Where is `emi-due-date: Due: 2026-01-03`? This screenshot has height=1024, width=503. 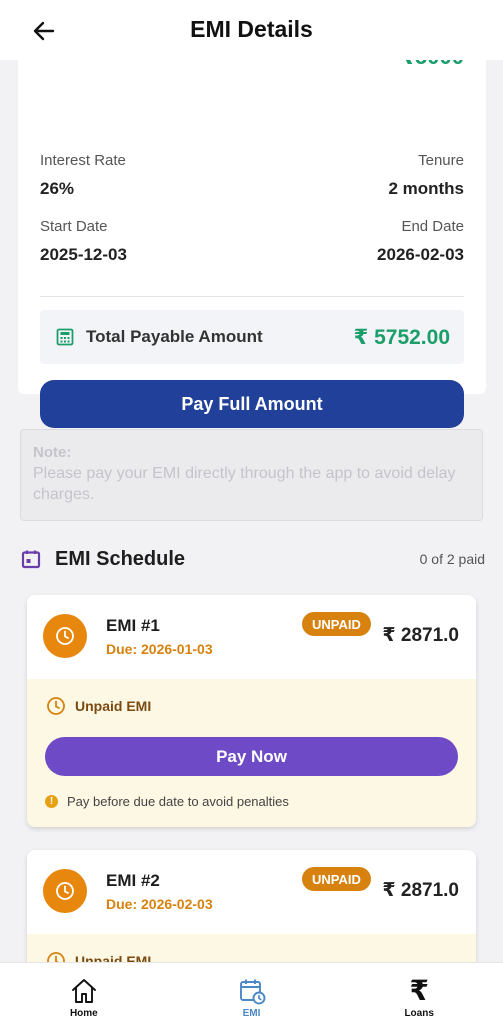 emi-due-date: Due: 2026-01-03 is located at coordinates (159, 649).